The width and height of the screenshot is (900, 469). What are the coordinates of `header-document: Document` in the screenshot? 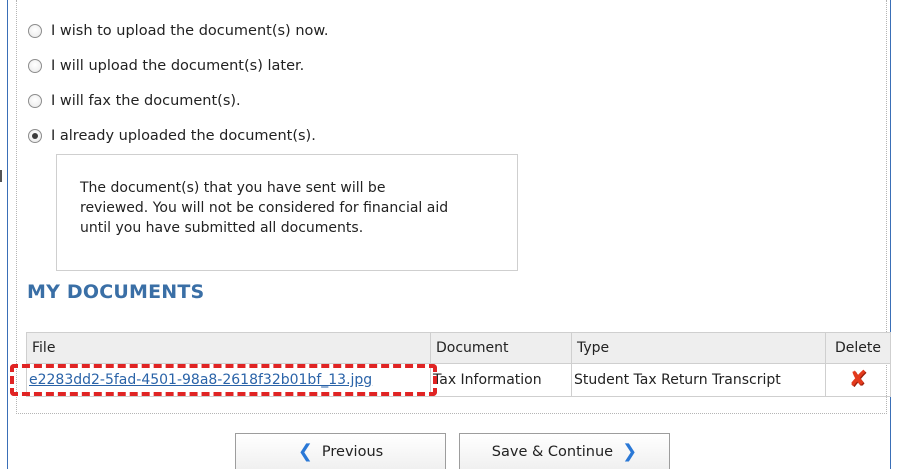 It's located at (501, 348).